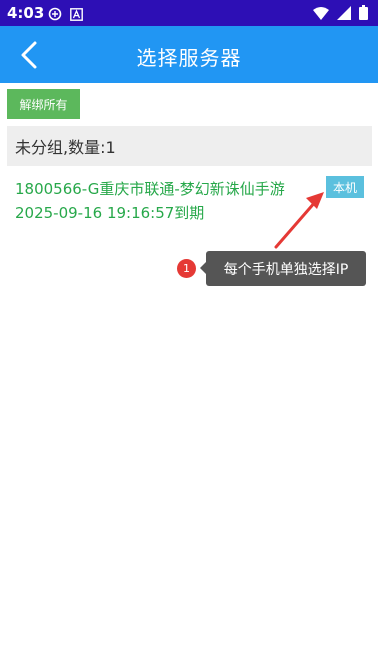  I want to click on local-device-badge: 本机, so click(345, 187).